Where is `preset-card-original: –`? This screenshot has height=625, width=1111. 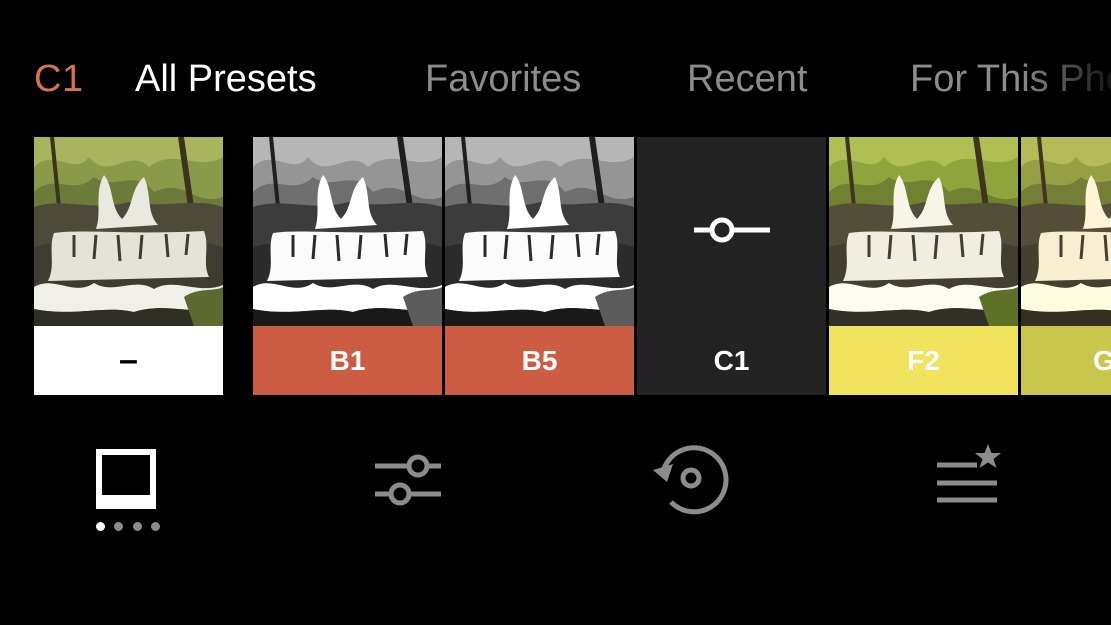 preset-card-original: – is located at coordinates (128, 266).